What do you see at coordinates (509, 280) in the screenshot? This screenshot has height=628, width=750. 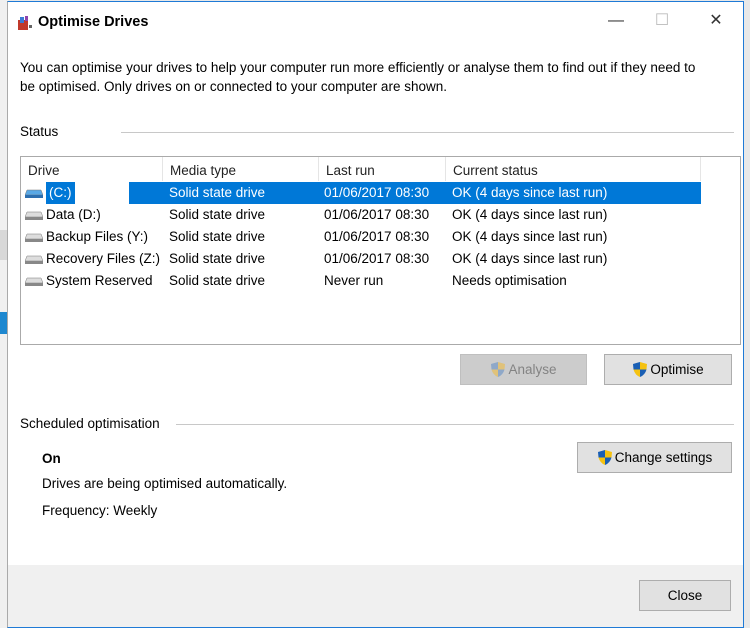 I see `current-status: Needs optimisation` at bounding box center [509, 280].